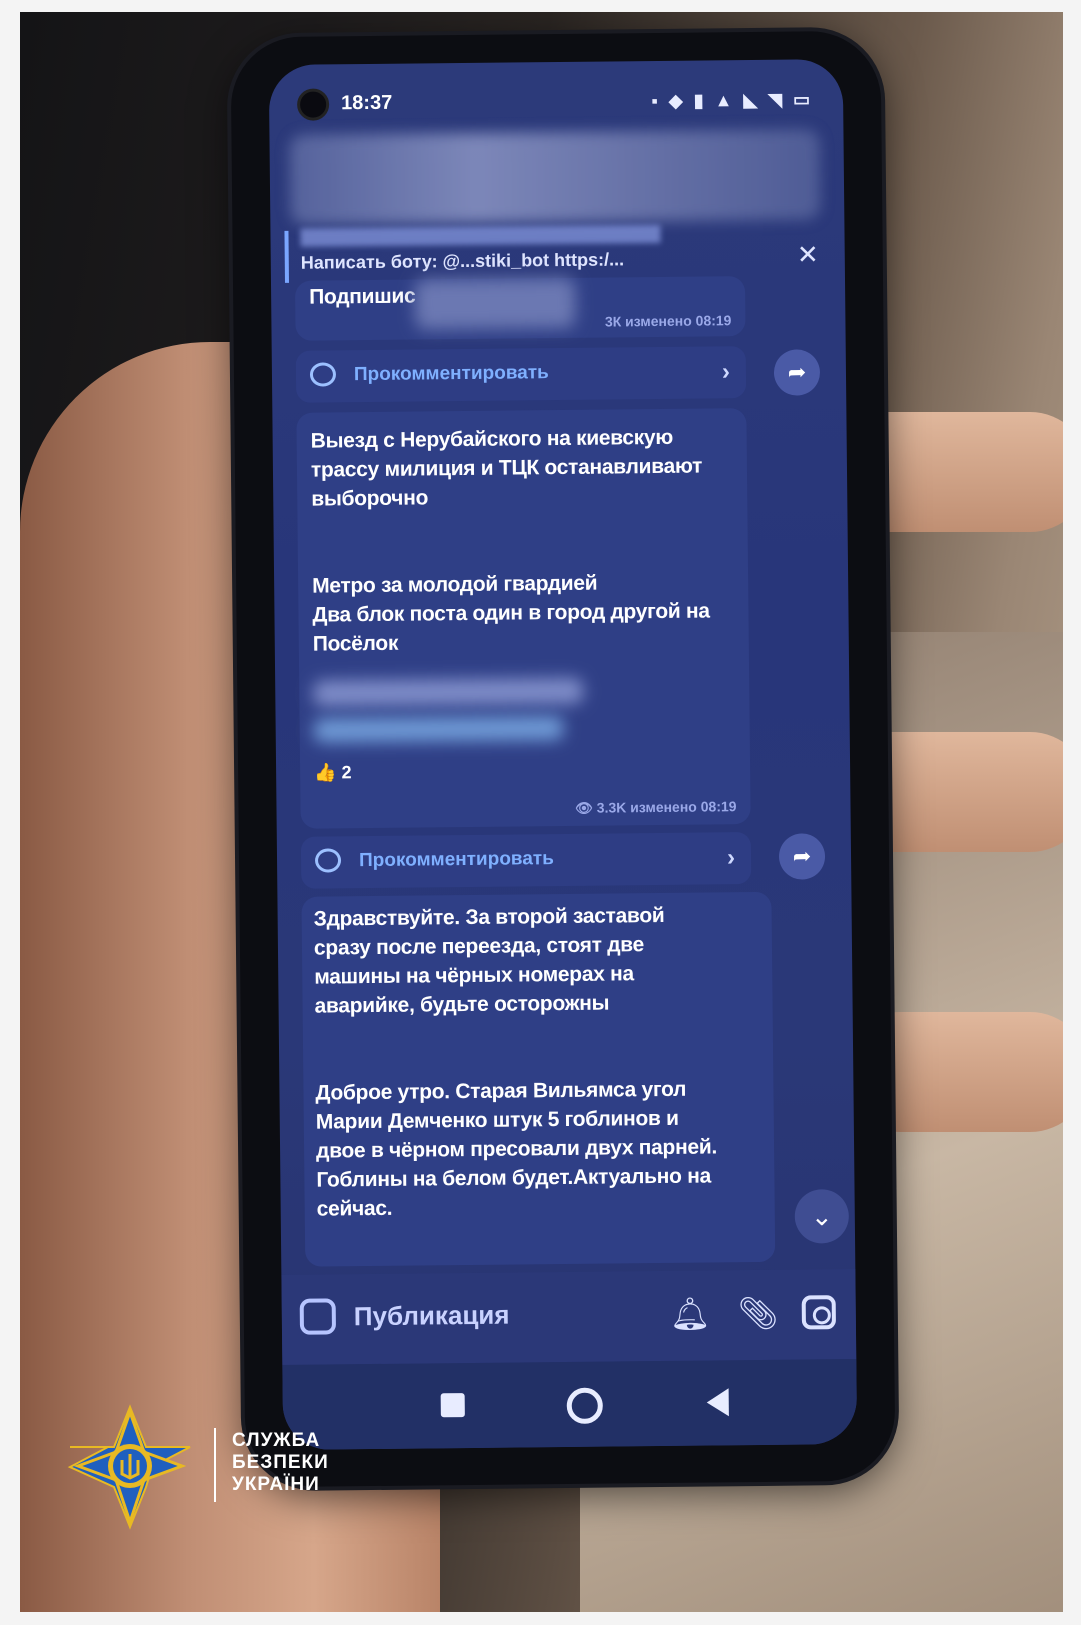 The image size is (1081, 1625). I want to click on scroll-down-button: ⌄, so click(822, 1216).